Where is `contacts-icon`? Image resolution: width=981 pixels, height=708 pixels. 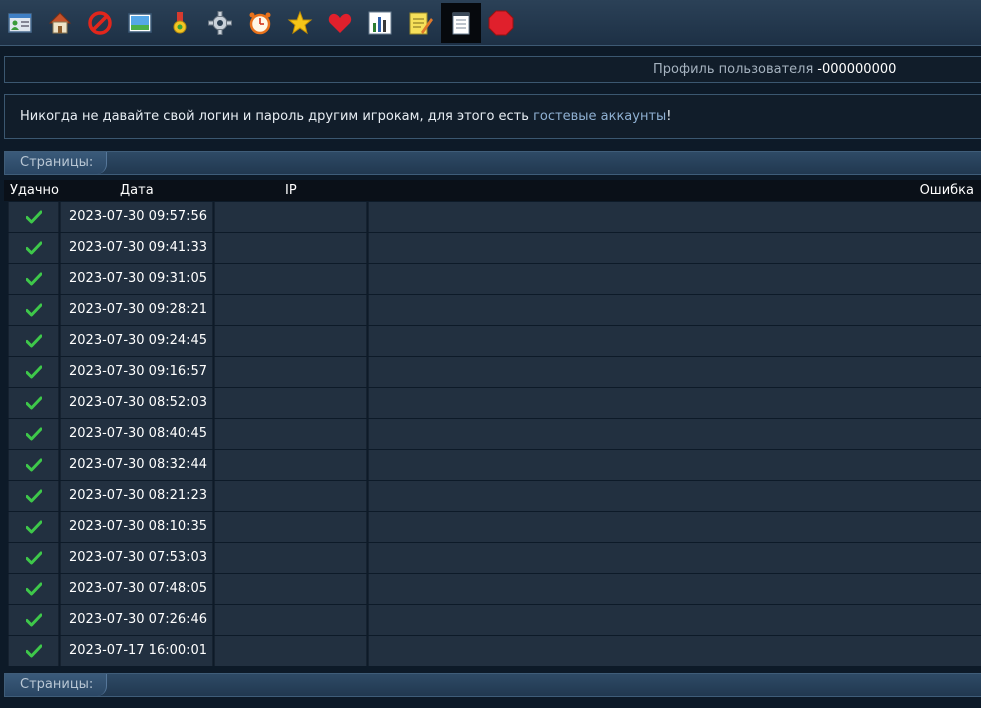
contacts-icon is located at coordinates (20, 23).